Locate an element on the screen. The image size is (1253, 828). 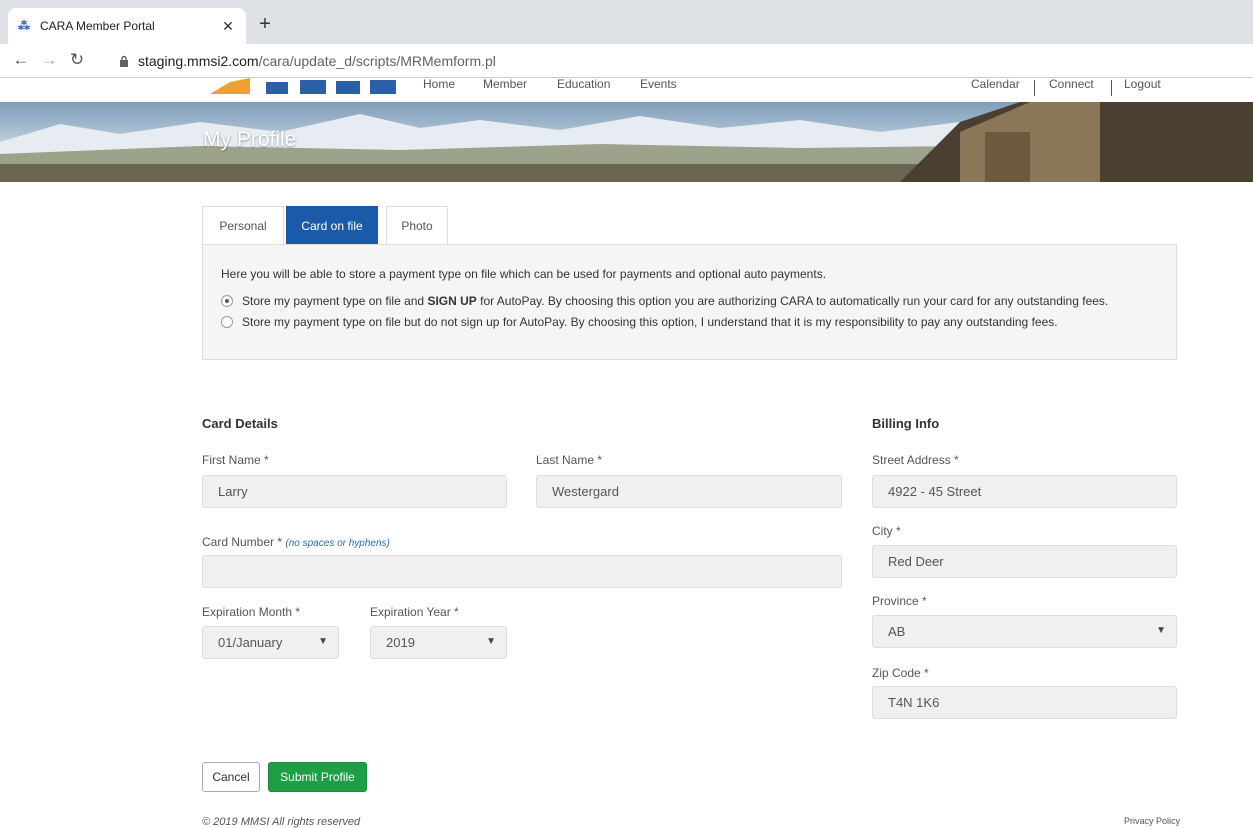
card-number-label: Card Number * (no spaces or hyphens) is located at coordinates (296, 542).